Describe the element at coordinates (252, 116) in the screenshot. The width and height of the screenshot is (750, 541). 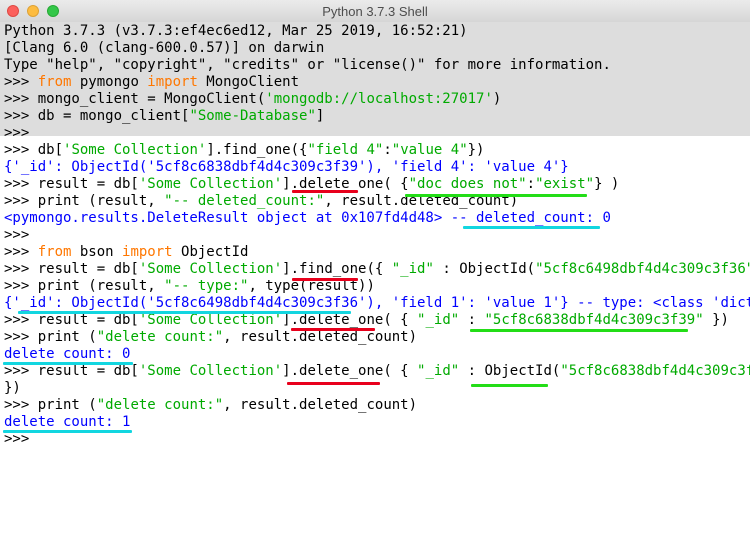
I see `string-literal: "Some-Database"` at that location.